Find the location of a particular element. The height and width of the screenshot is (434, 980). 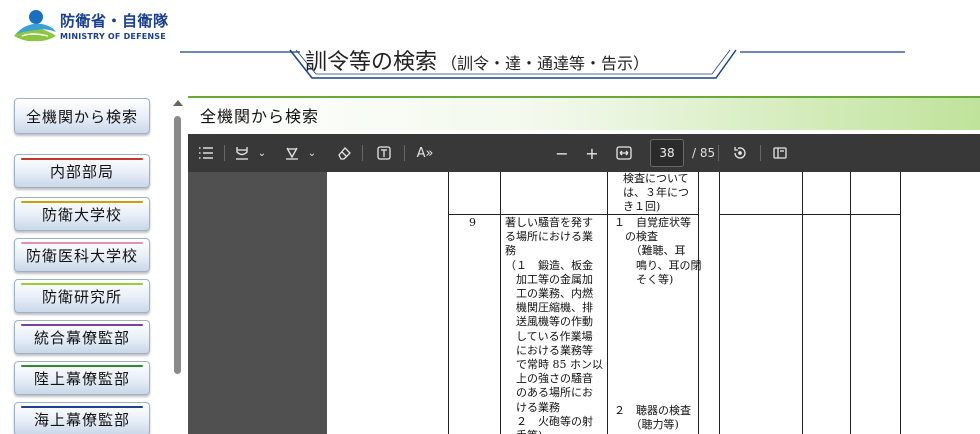

sidebar-item-internal-bureau: 内部部局 is located at coordinates (82, 171).